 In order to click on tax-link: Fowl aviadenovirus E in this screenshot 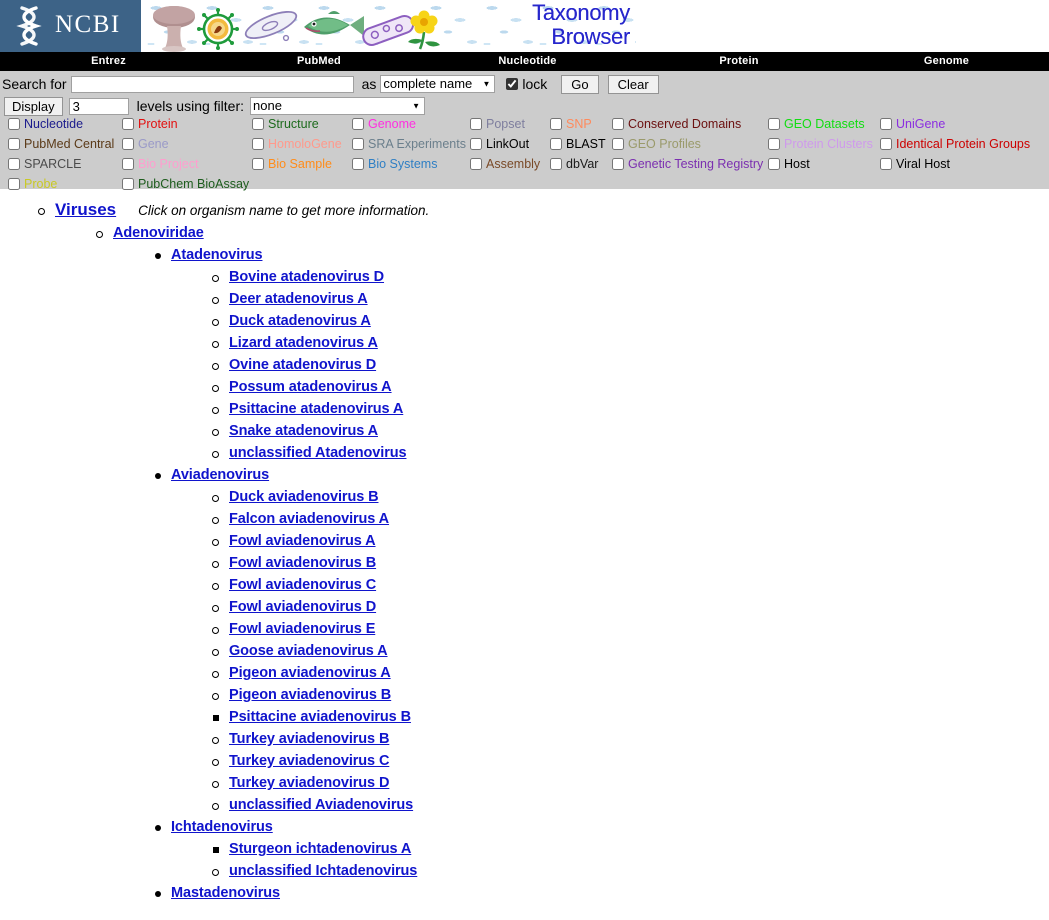, I will do `click(302, 629)`.